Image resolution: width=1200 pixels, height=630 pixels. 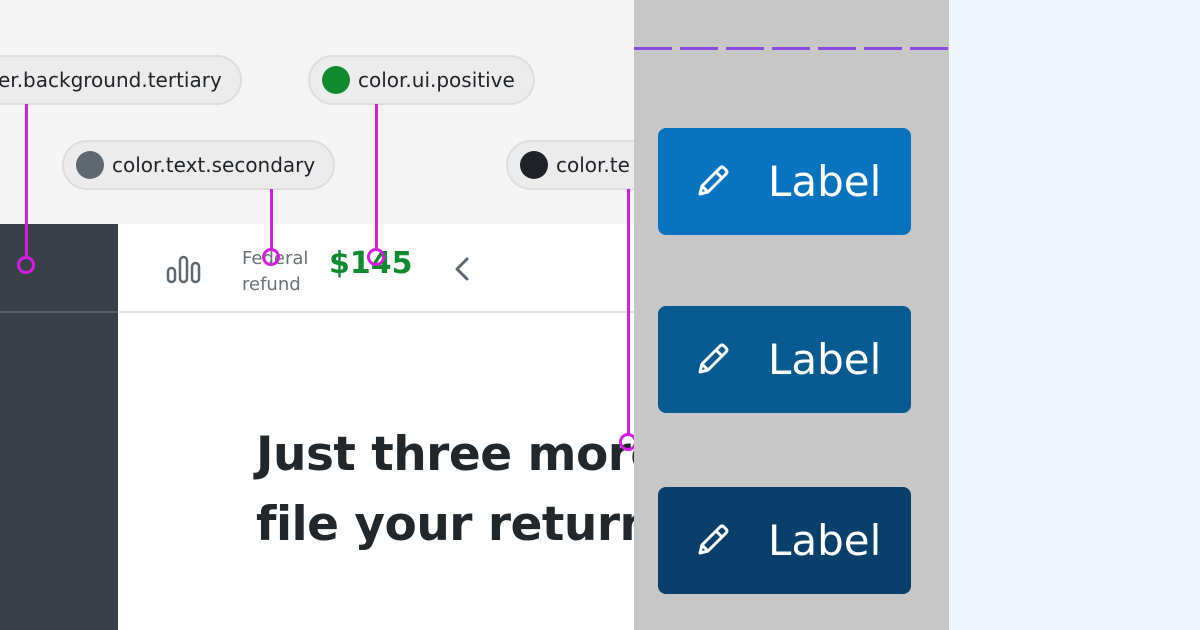 I want to click on page-heading: Just three more file your returns, so click(x=445, y=490).